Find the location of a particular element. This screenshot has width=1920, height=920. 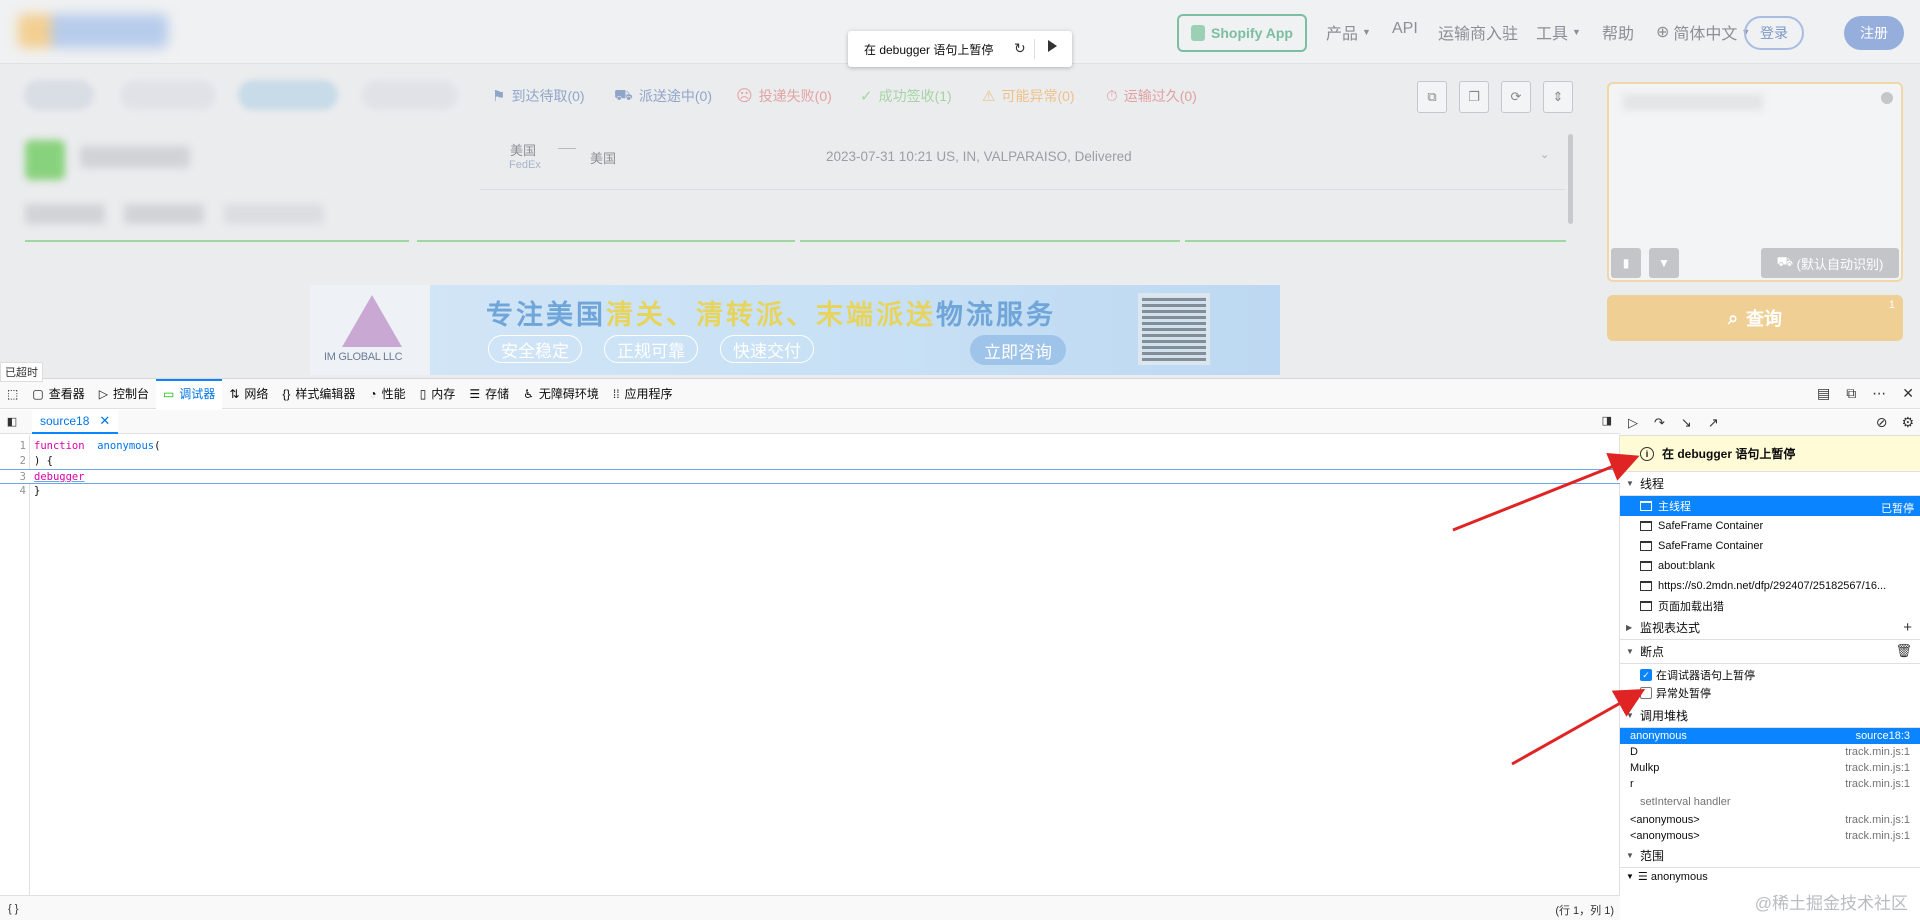

resume-icon: ▷ is located at coordinates (1633, 423).